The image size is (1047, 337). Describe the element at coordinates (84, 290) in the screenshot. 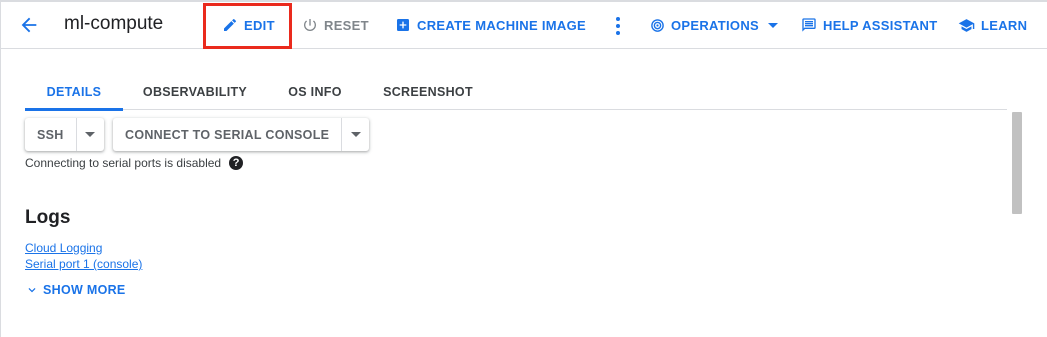

I see `show-more-label: SHOW MORE` at that location.